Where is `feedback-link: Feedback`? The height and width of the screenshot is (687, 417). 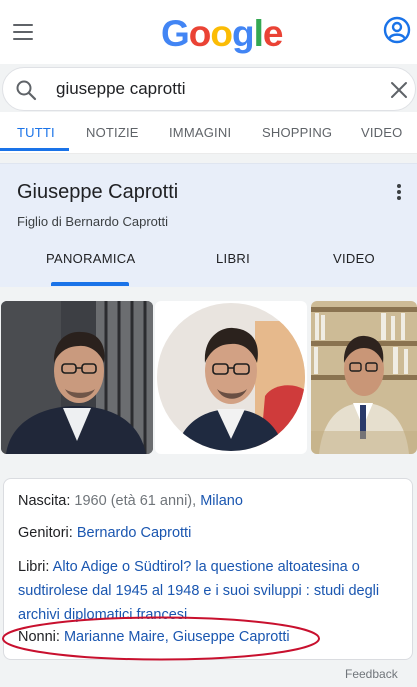 feedback-link: Feedback is located at coordinates (371, 674).